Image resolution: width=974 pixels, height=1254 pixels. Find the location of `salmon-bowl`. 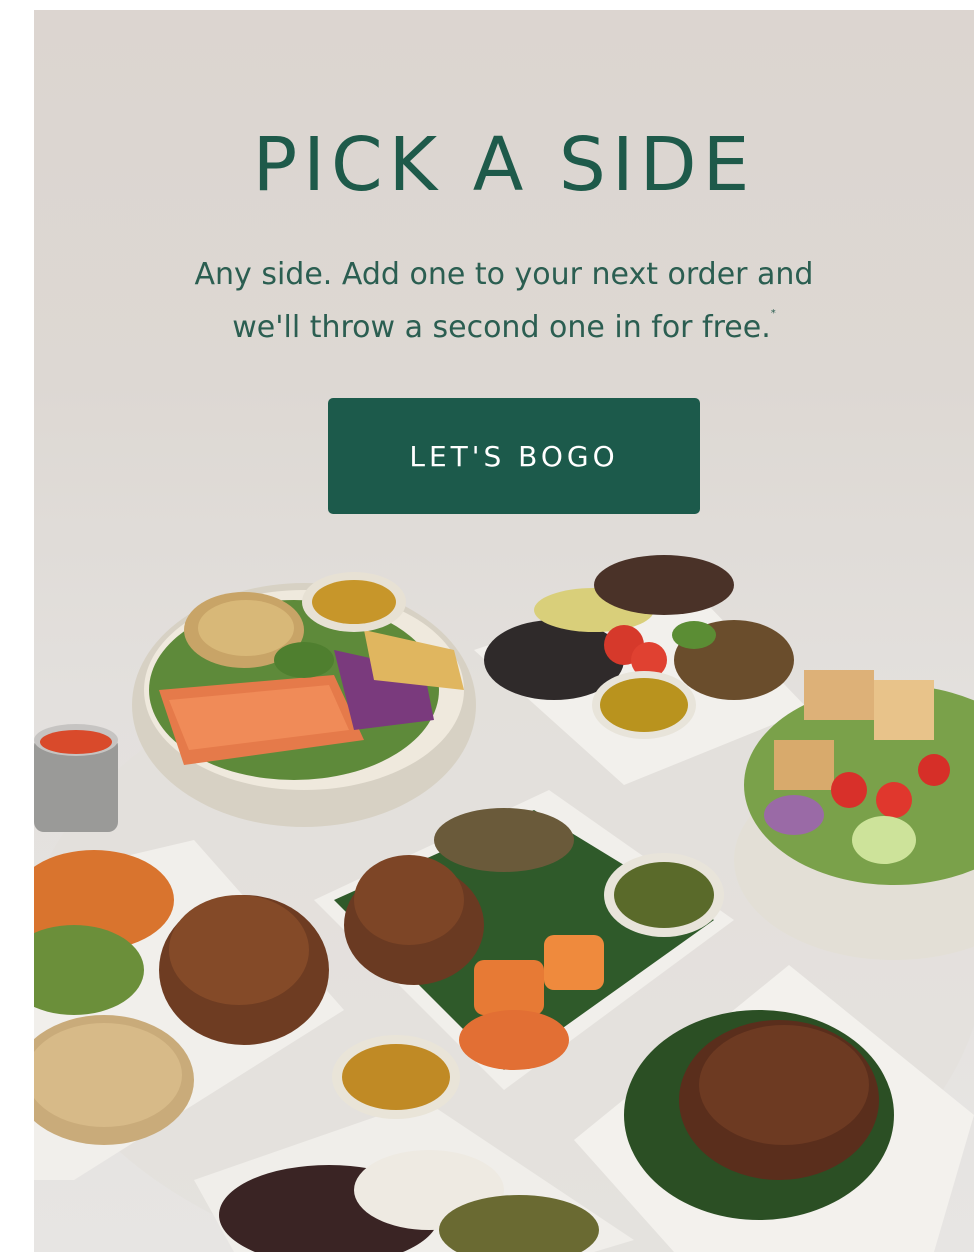

salmon-bowl is located at coordinates (304, 699).